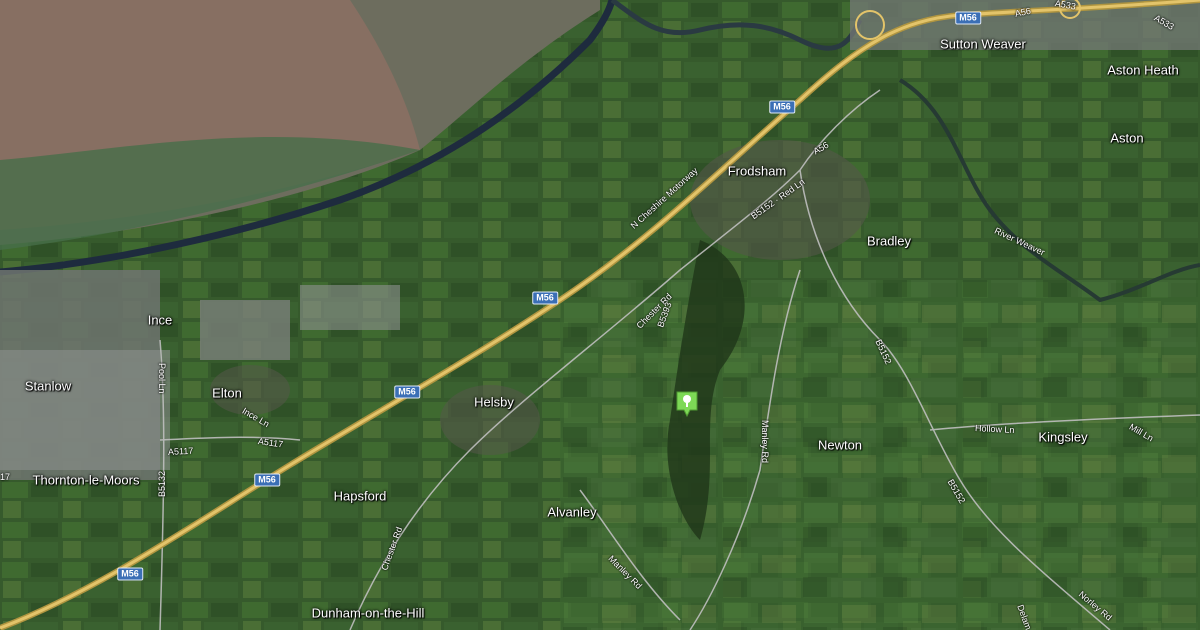 The image size is (1200, 630). I want to click on place-frodsham: Frodsham, so click(757, 171).